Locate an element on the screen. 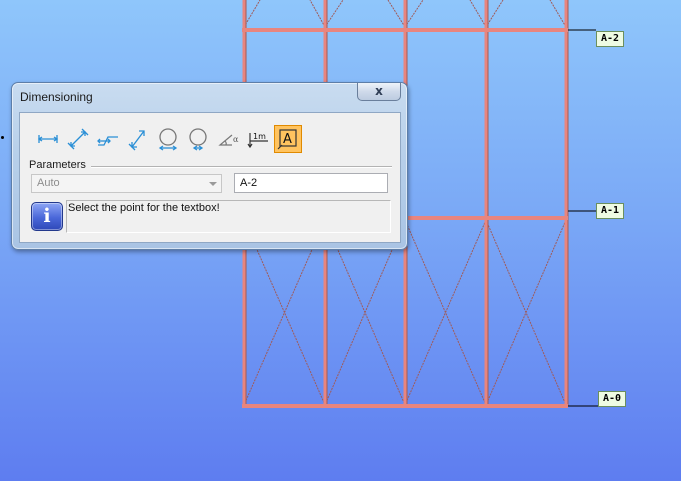 The width and height of the screenshot is (681, 481). aligned-dimension-button is located at coordinates (78, 139).